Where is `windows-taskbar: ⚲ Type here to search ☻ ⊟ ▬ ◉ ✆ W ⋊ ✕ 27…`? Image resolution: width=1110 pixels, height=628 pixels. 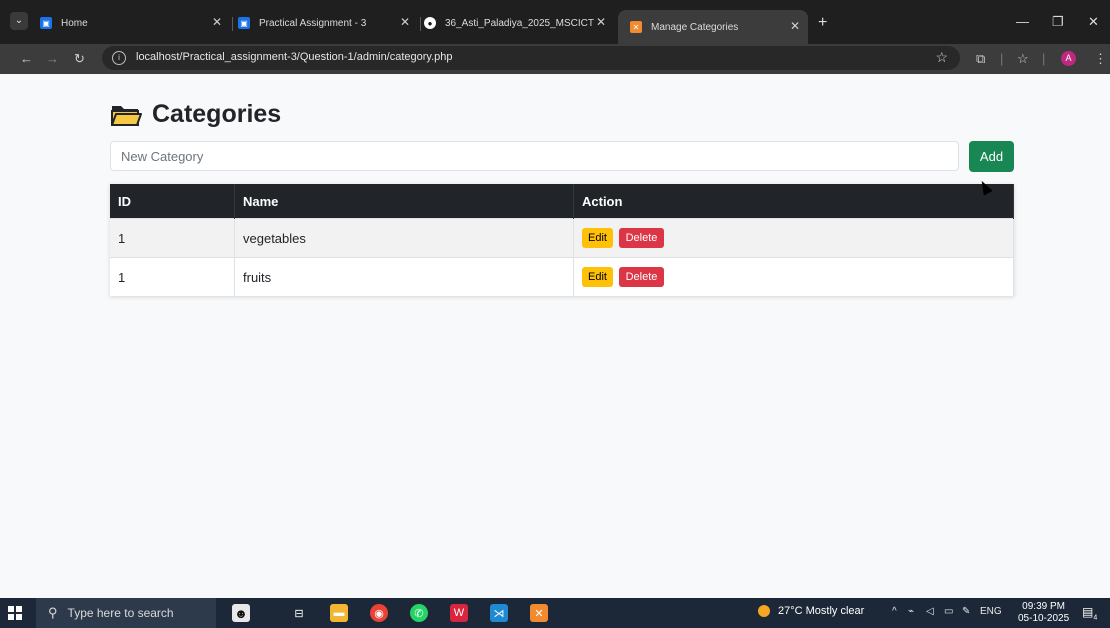 windows-taskbar: ⚲ Type here to search ☻ ⊟ ▬ ◉ ✆ W ⋊ ✕ 27… is located at coordinates (555, 613).